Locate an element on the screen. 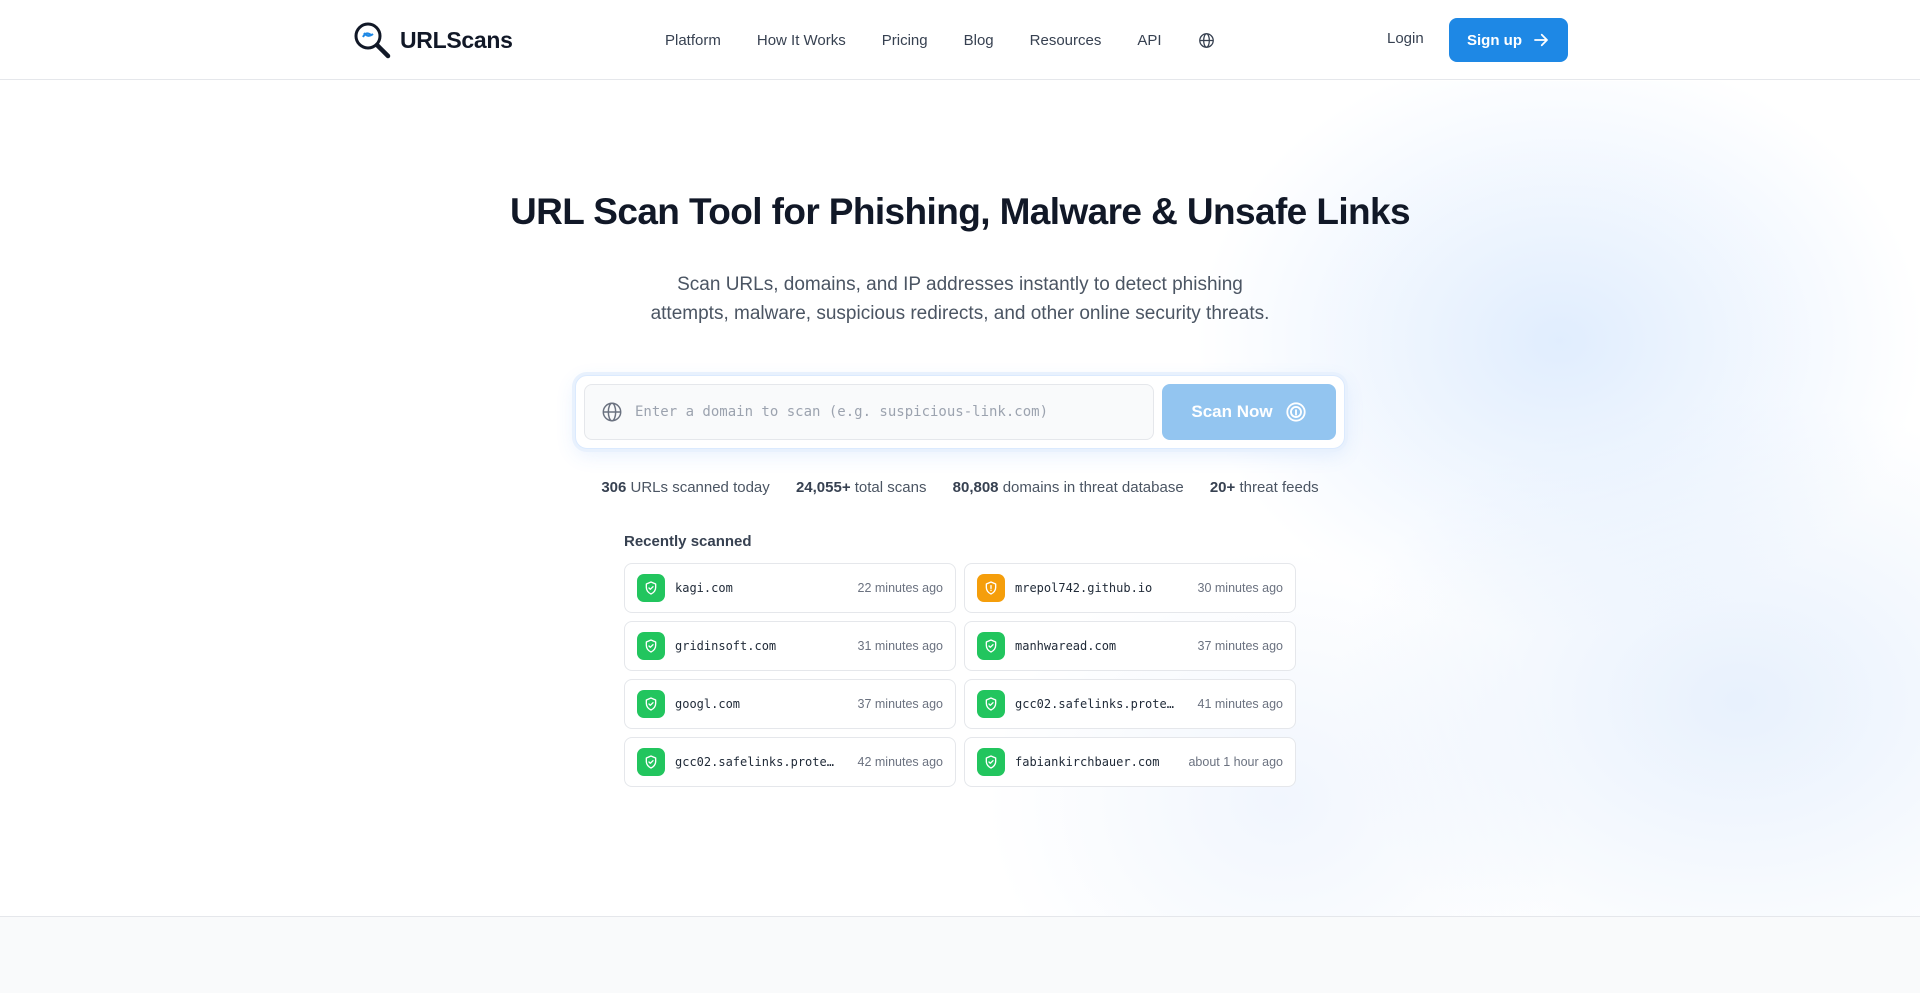 The width and height of the screenshot is (1920, 993). globe-icon is located at coordinates (612, 412).